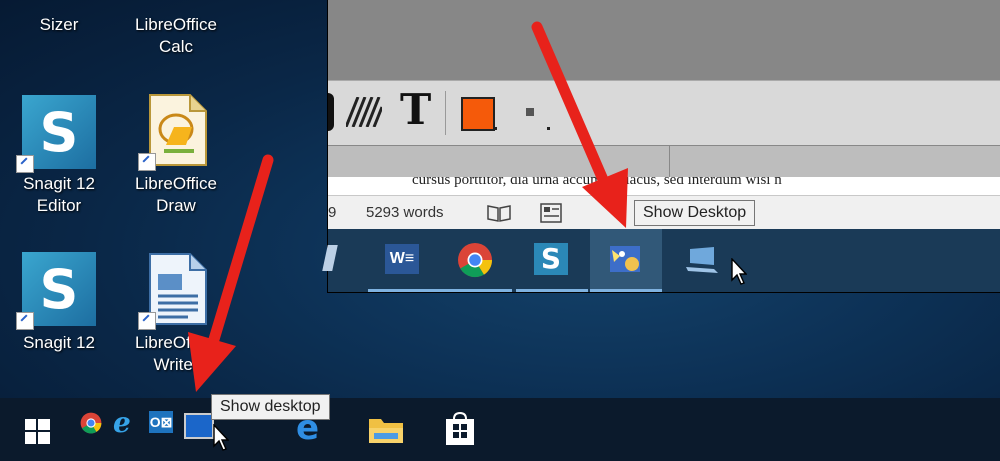  Describe the element at coordinates (579, 124) in the screenshot. I see `red-arrow-to-inset` at that location.